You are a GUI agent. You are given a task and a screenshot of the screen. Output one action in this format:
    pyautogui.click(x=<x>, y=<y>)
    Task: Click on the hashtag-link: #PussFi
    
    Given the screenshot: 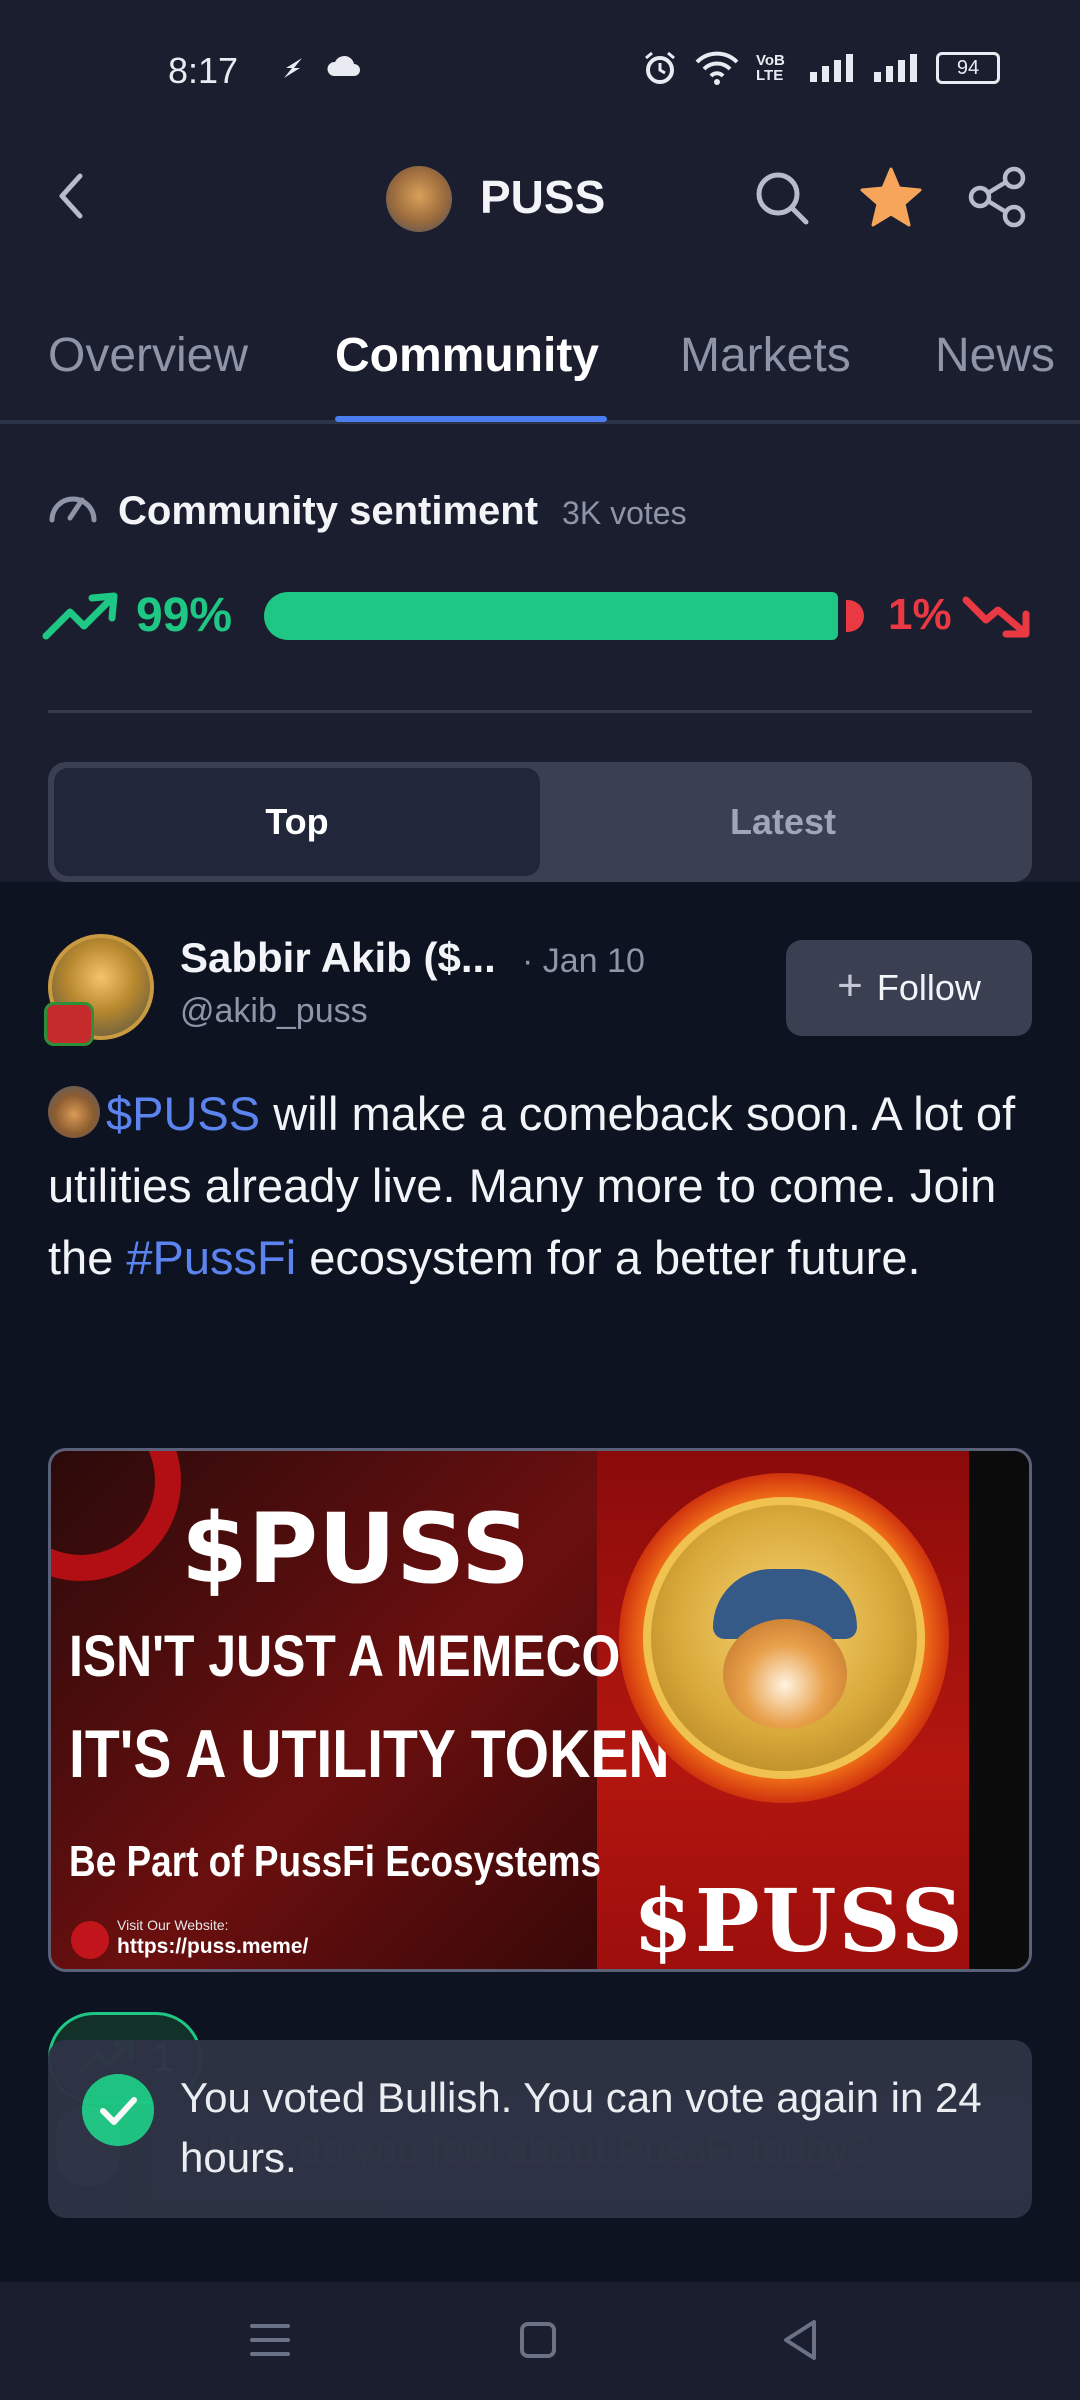 What is the action you would take?
    pyautogui.click(x=211, y=1257)
    